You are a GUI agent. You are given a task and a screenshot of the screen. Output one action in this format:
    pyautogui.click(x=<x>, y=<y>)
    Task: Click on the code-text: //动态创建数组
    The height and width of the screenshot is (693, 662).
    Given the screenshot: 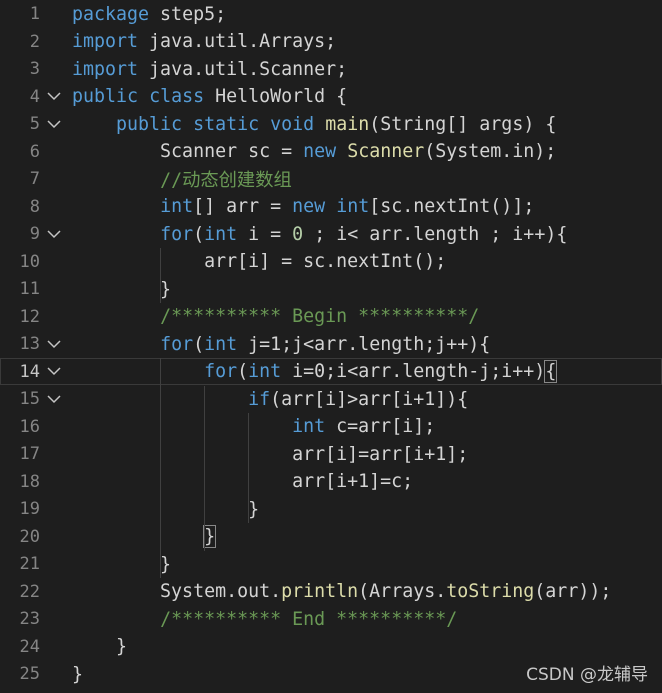 What is the action you would take?
    pyautogui.click(x=182, y=179)
    